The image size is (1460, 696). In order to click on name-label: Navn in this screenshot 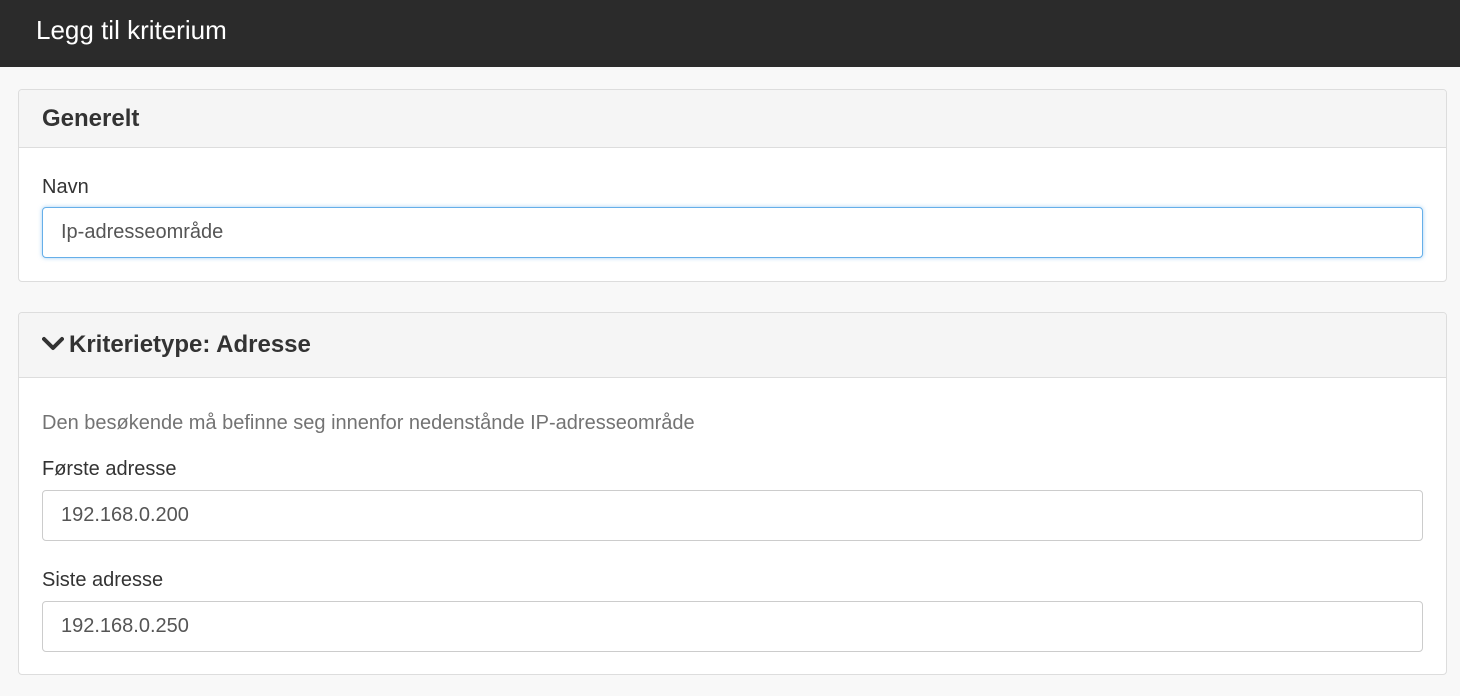, I will do `click(65, 187)`.